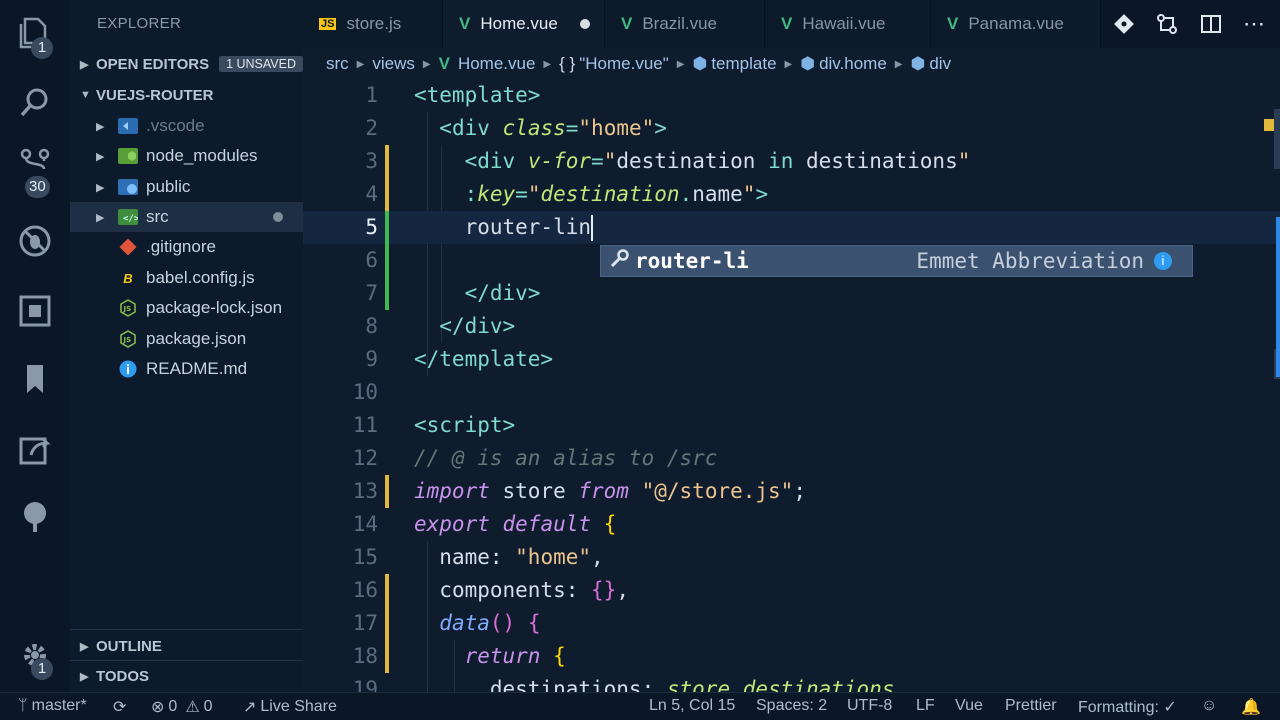 This screenshot has height=720, width=1280. I want to click on error-count: 0, so click(173, 706).